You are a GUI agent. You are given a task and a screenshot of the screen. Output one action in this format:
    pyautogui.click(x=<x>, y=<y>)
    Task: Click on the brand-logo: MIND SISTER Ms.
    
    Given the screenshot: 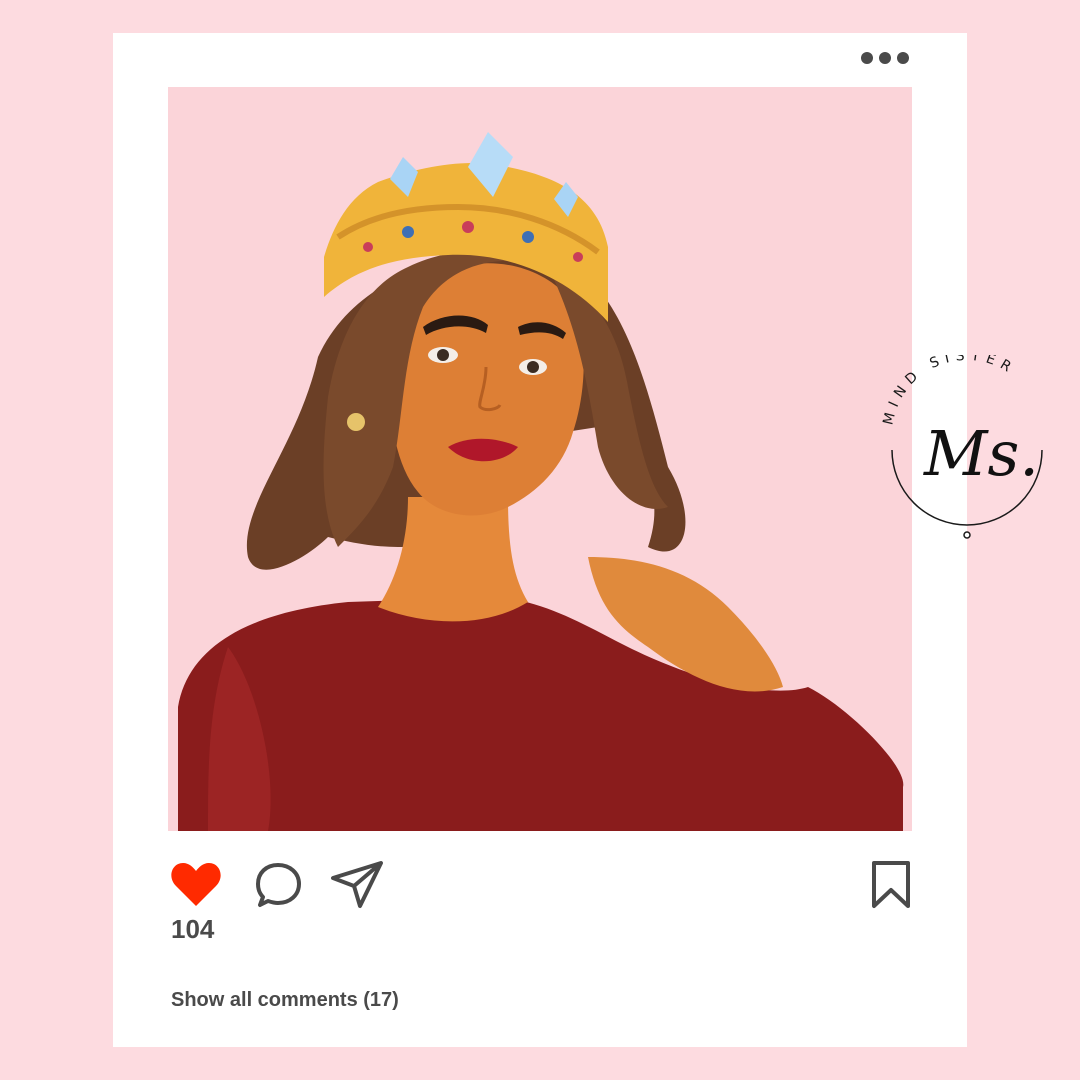 What is the action you would take?
    pyautogui.click(x=961, y=447)
    